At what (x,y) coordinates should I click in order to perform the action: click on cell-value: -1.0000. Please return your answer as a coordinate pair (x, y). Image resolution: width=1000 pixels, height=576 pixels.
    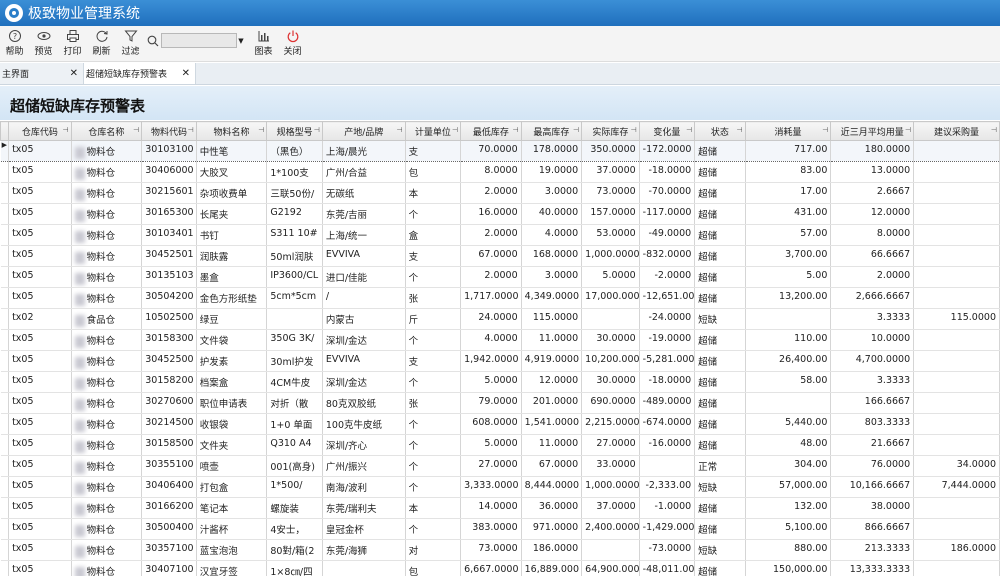
    Looking at the image, I should click on (673, 506).